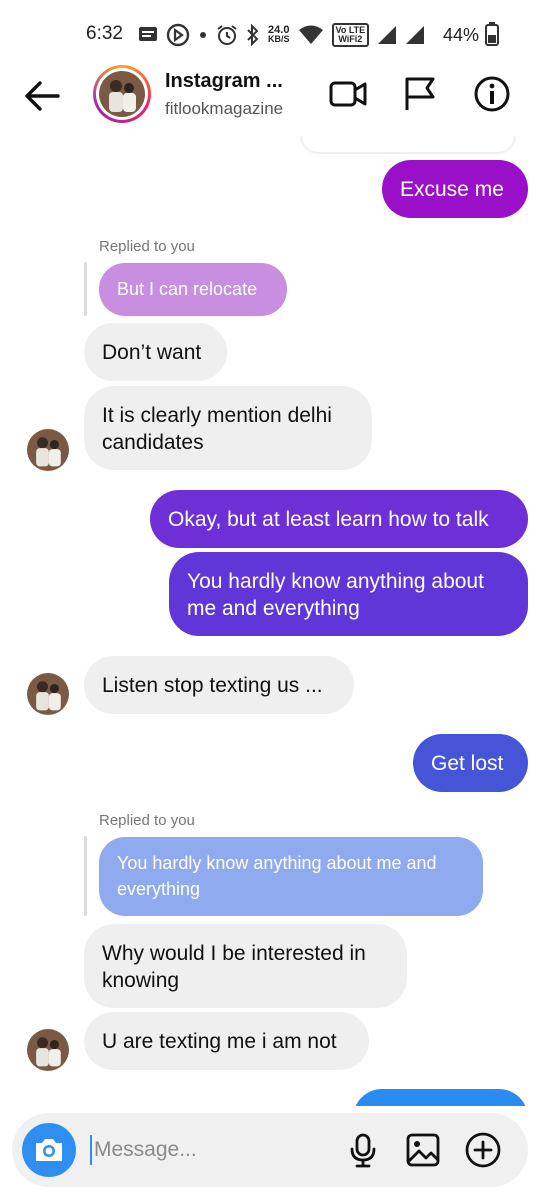 The height and width of the screenshot is (1200, 540). Describe the element at coordinates (423, 1150) in the screenshot. I see `gallery-icon` at that location.